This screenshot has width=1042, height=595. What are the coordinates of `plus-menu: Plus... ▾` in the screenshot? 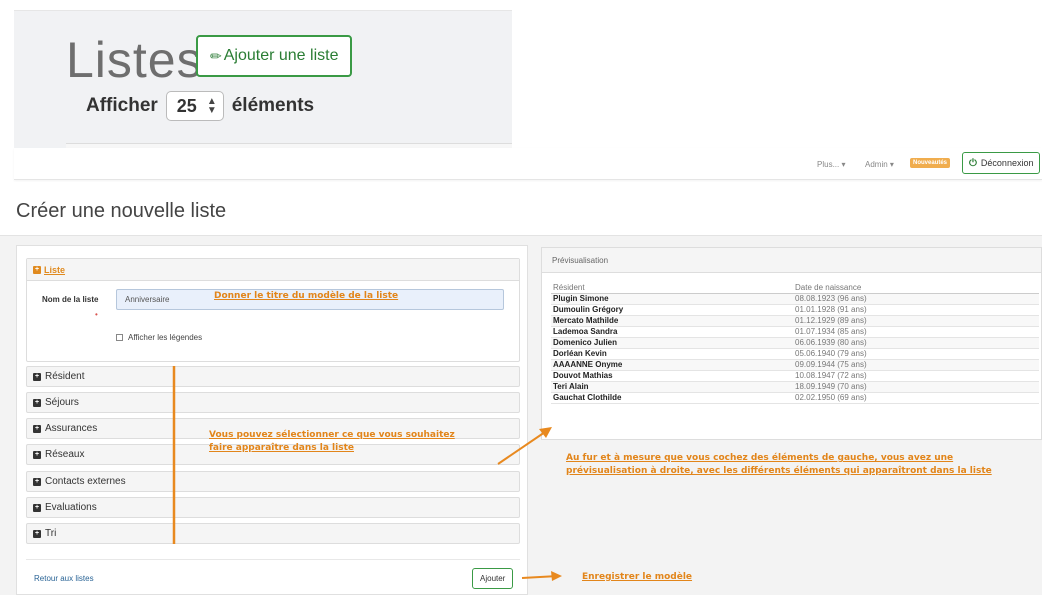 It's located at (831, 164).